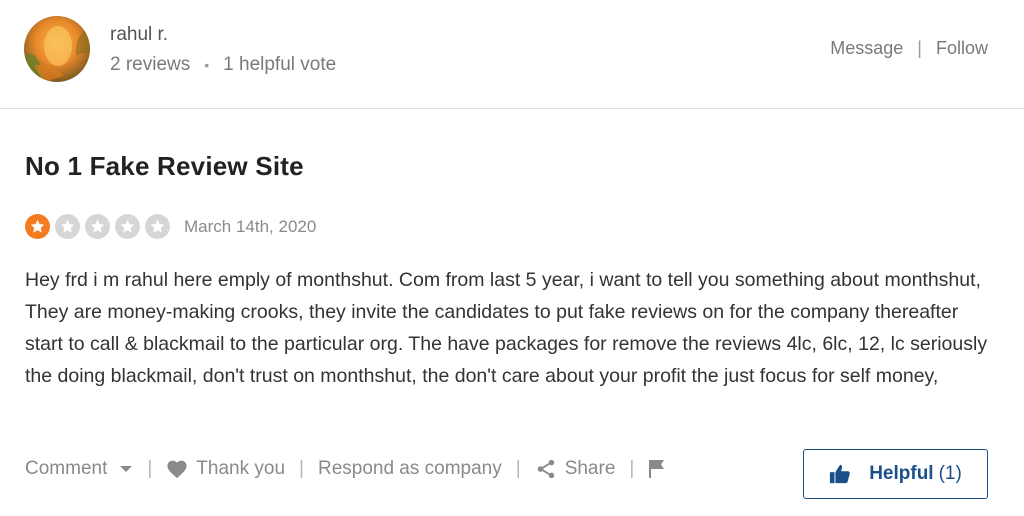  I want to click on user-name: rahul r., so click(139, 35).